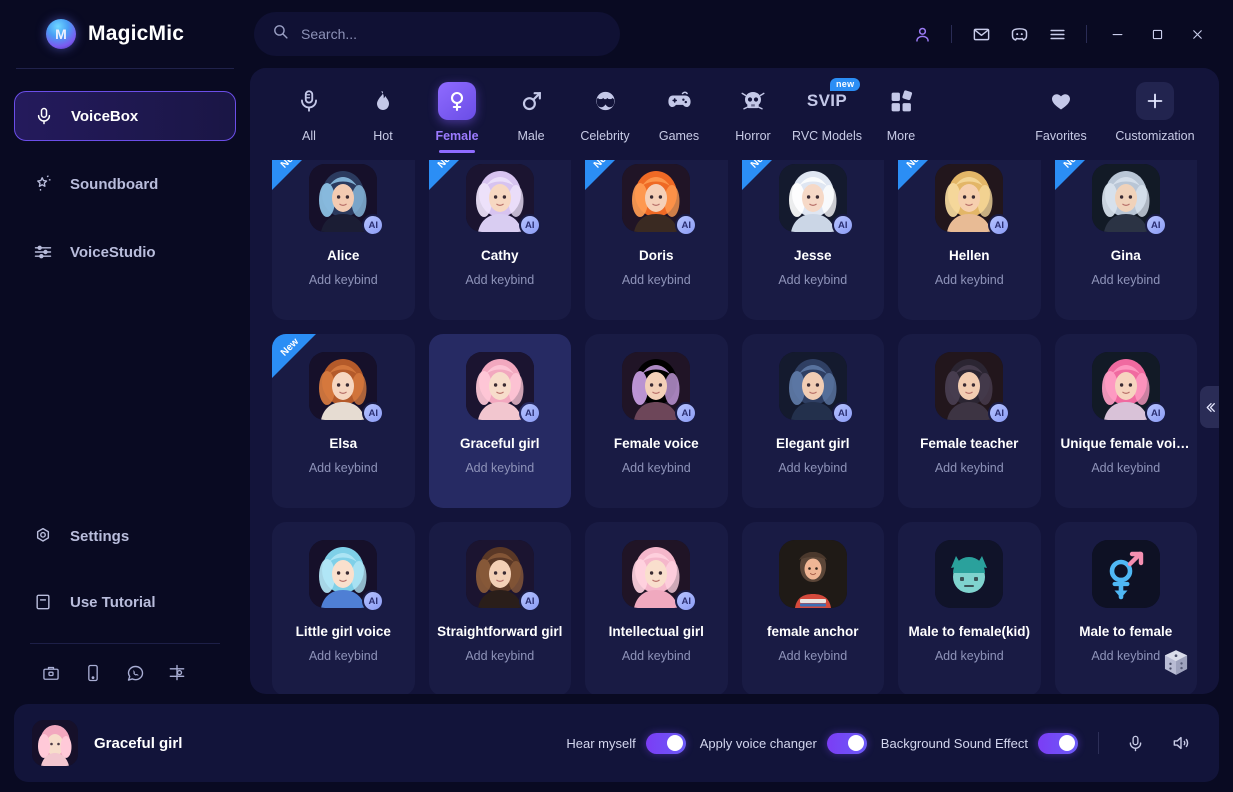  I want to click on tab-female: Female, so click(457, 116).